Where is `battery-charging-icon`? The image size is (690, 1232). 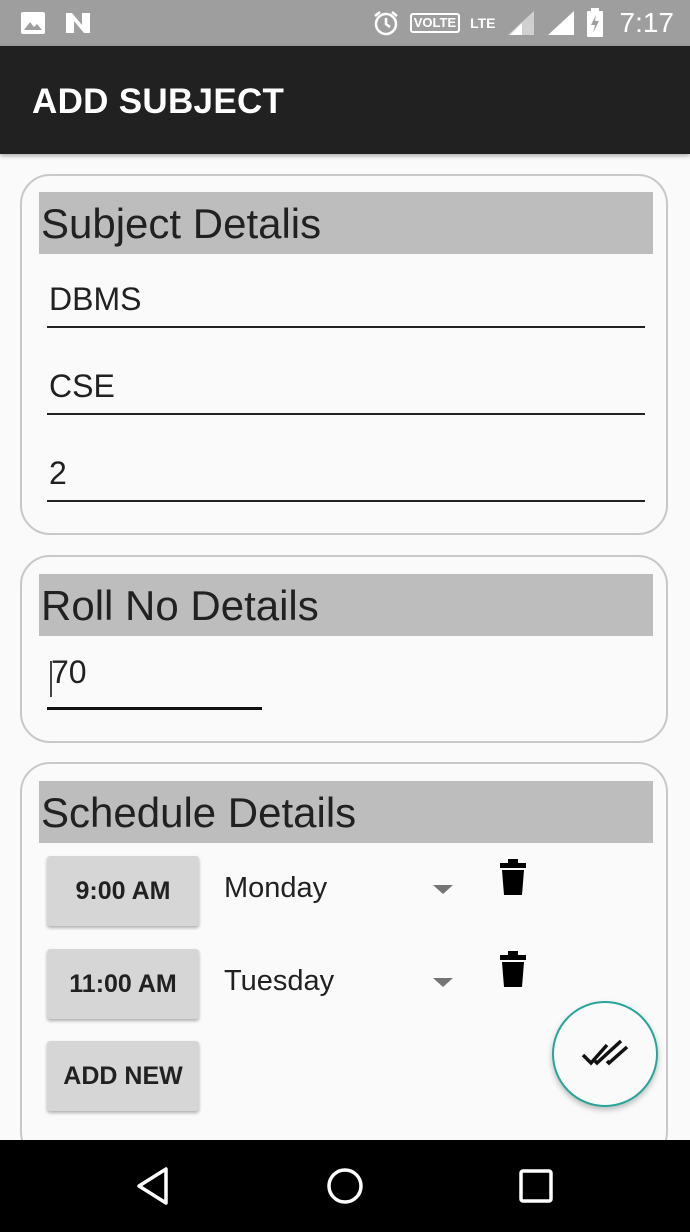
battery-charging-icon is located at coordinates (594, 22).